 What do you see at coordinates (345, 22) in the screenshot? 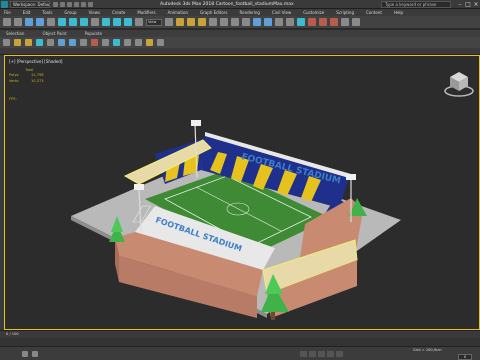
I see `a360-icon` at bounding box center [345, 22].